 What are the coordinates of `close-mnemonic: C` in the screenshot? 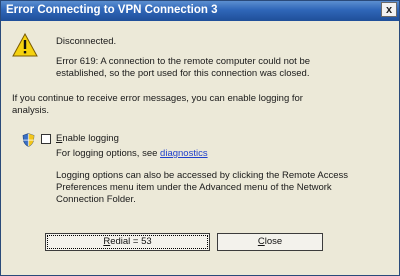 It's located at (261, 241).